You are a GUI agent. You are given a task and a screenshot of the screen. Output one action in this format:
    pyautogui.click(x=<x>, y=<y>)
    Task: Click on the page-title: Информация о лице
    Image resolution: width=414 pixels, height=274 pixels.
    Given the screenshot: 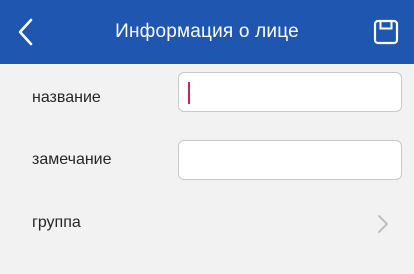 What is the action you would take?
    pyautogui.click(x=207, y=31)
    